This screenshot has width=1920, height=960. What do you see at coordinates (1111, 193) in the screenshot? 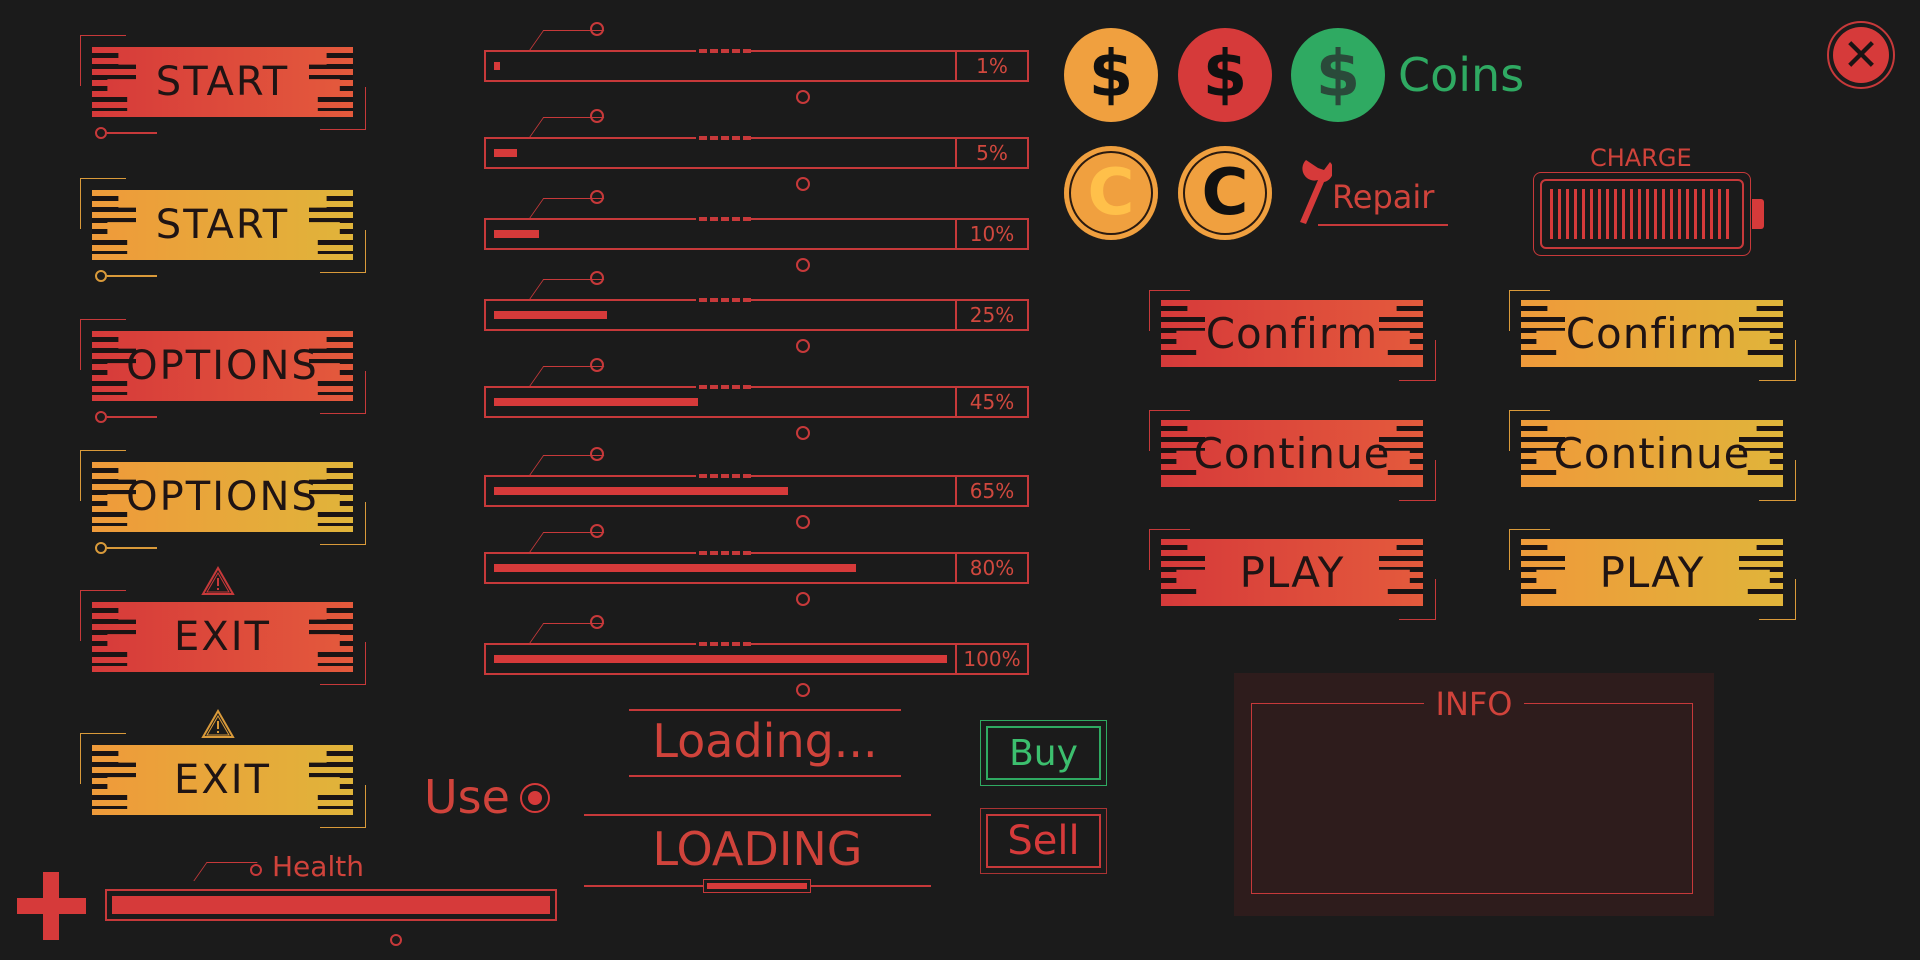
I see `c-coin-light: C` at bounding box center [1111, 193].